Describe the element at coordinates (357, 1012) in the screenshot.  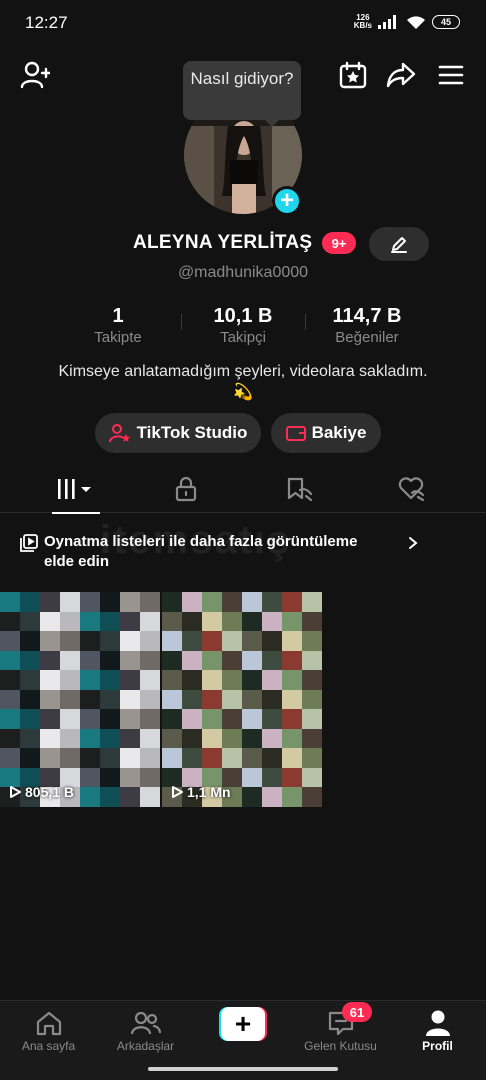
I see `inbox-badge: 61` at that location.